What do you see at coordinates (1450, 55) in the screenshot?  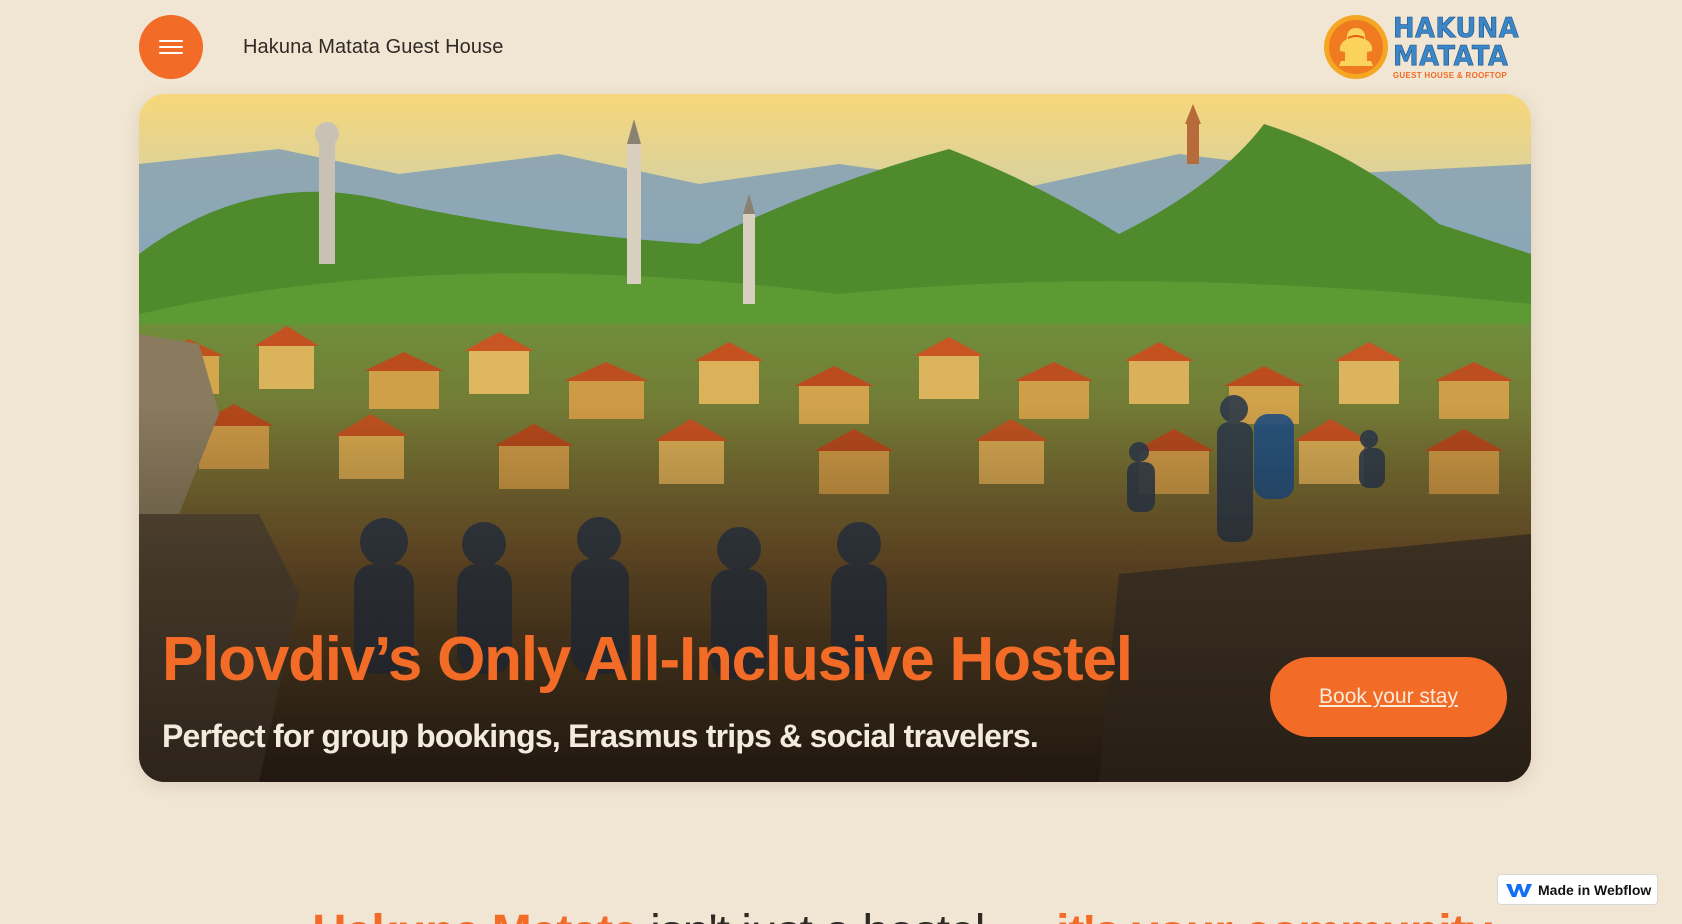 I see `logo-wordmark-line2: MATATA` at bounding box center [1450, 55].